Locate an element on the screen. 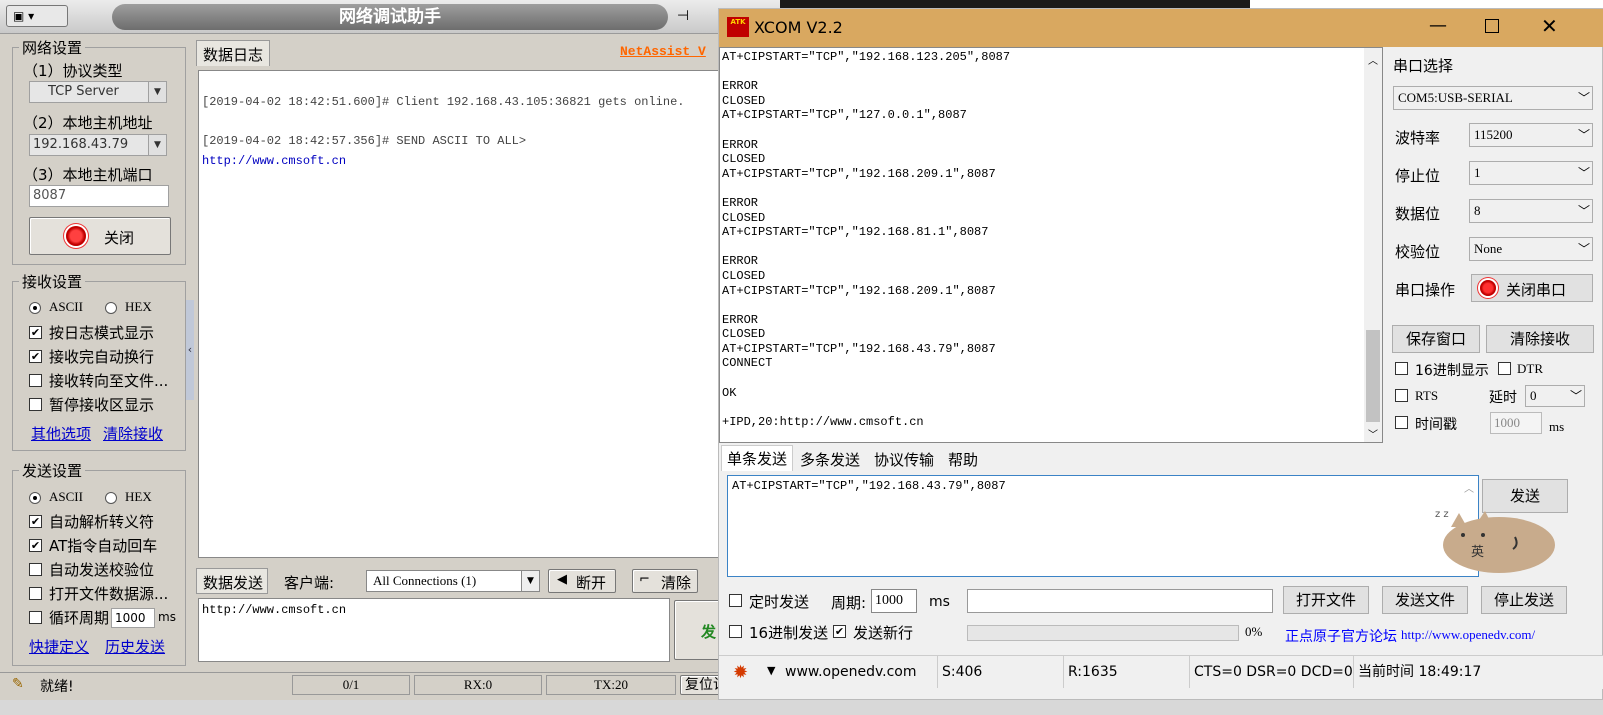 This screenshot has height=715, width=1603. rts-checkbox is located at coordinates (1401, 395).